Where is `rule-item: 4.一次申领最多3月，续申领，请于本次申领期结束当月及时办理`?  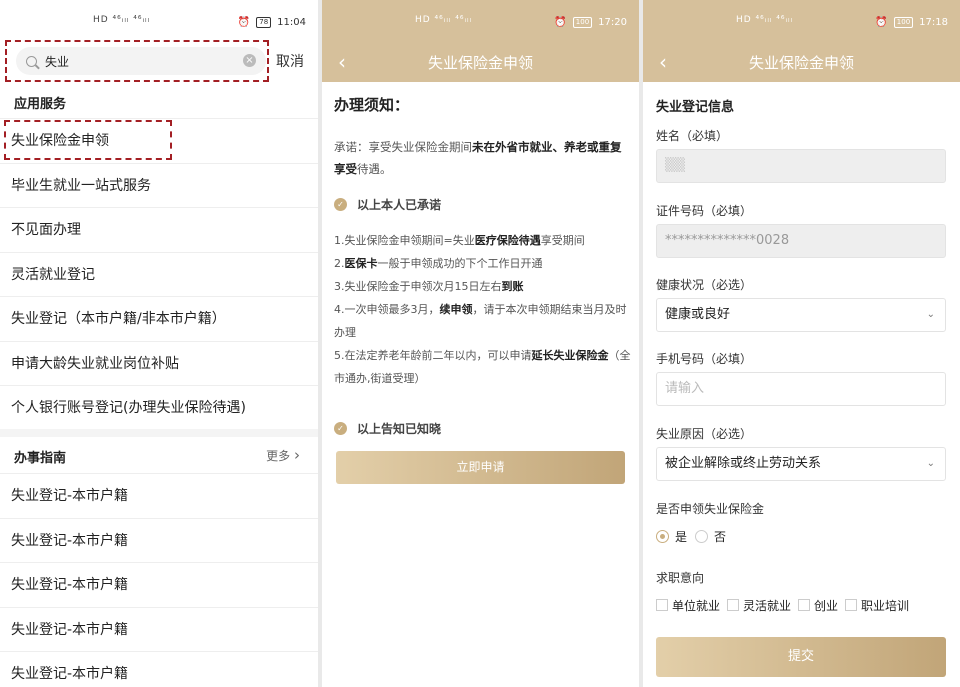 rule-item: 4.一次申领最多3月，续申领，请于本次申领期结束当月及时办理 is located at coordinates (483, 321).